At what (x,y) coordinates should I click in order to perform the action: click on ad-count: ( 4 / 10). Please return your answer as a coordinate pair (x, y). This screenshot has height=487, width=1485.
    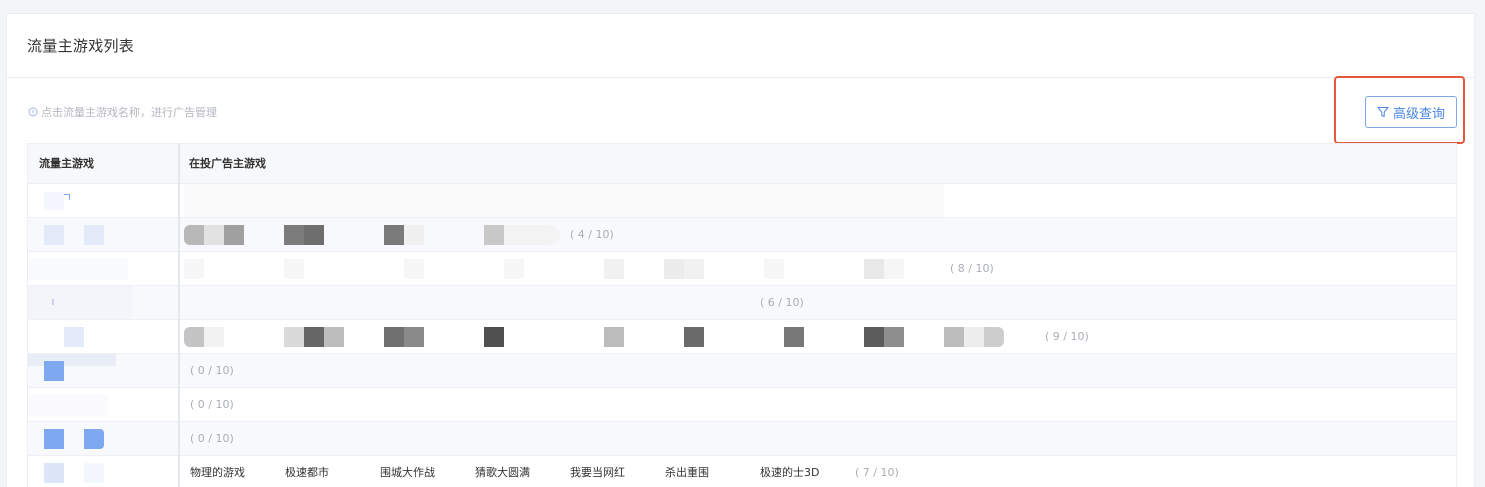
    Looking at the image, I should click on (592, 234).